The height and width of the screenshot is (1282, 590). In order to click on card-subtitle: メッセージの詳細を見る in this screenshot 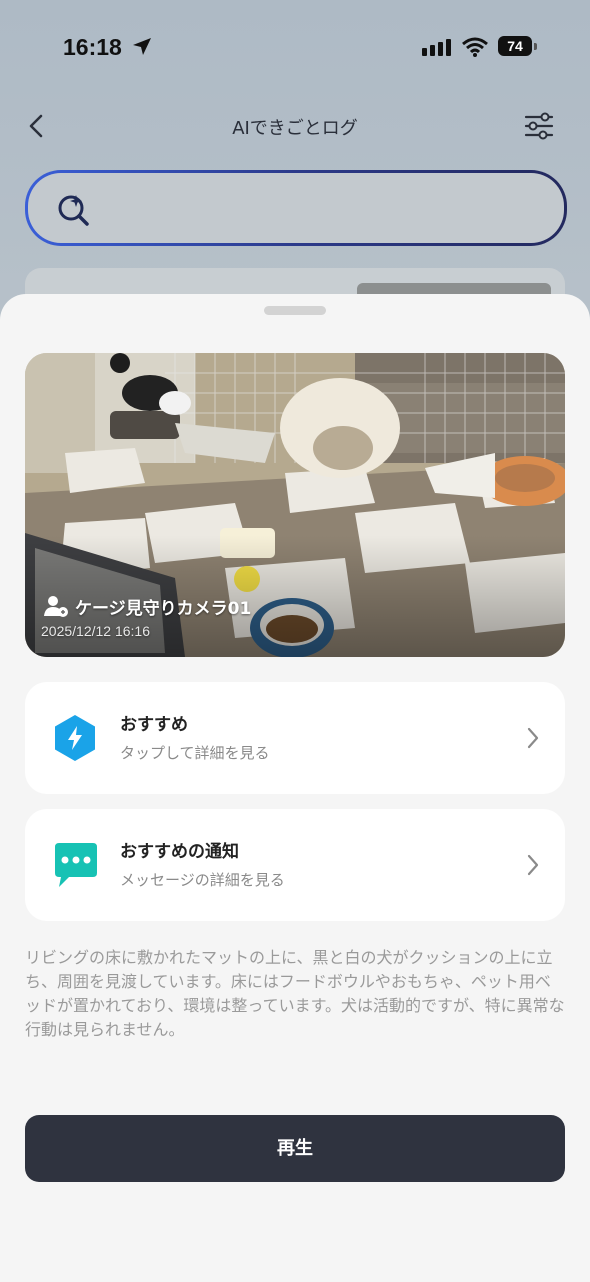, I will do `click(202, 880)`.